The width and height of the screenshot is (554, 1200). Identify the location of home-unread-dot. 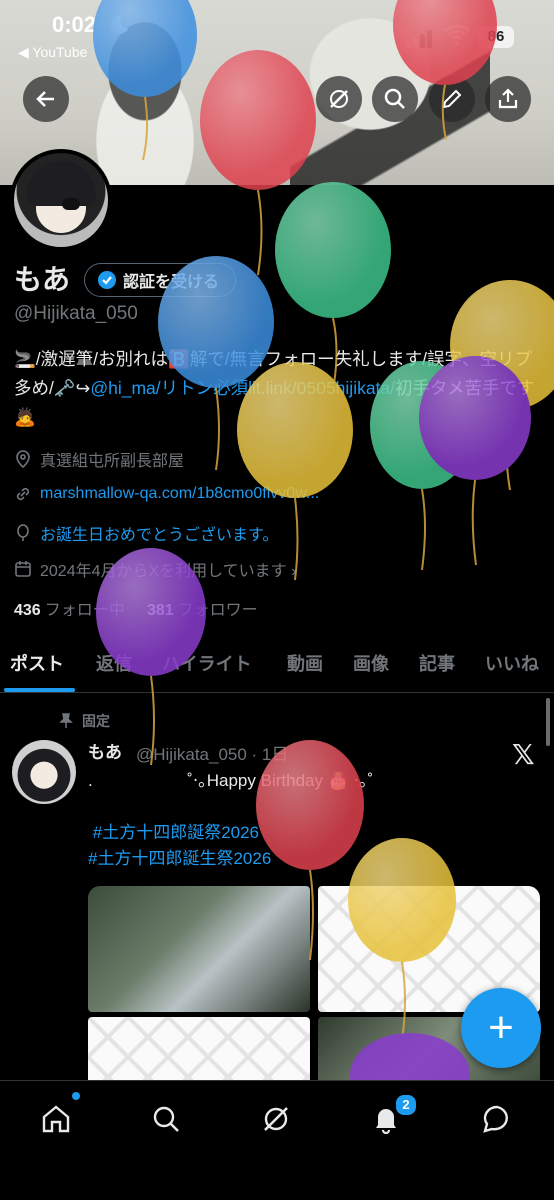
(76, 1096).